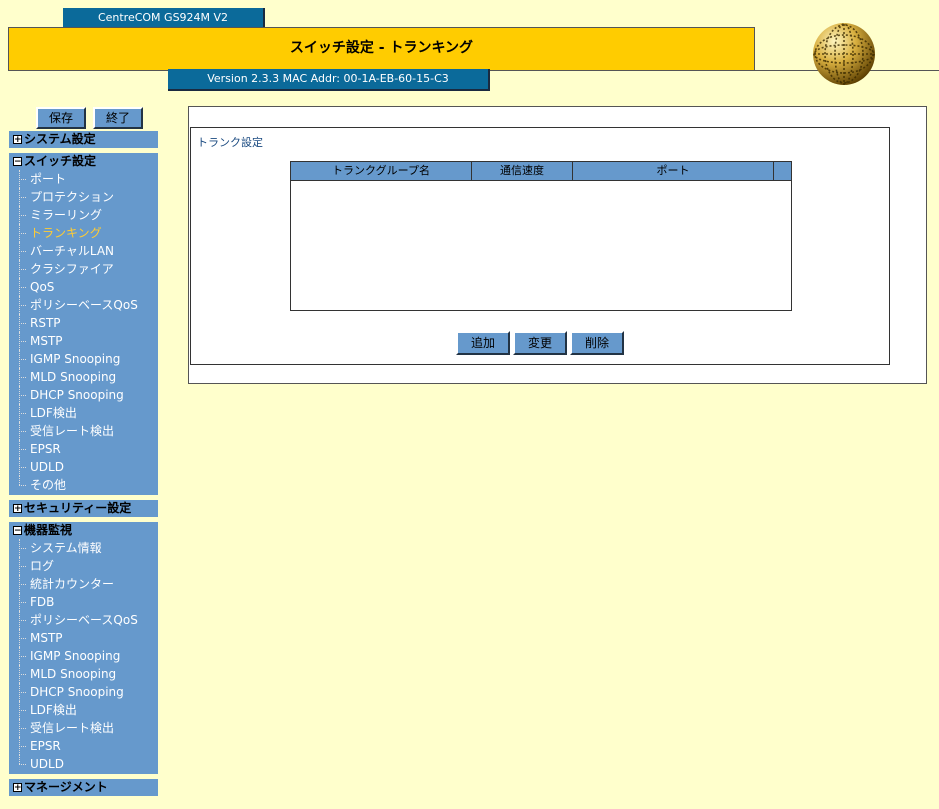 This screenshot has height=809, width=939. What do you see at coordinates (83, 764) in the screenshot?
I see `monitor-item: UDLD` at bounding box center [83, 764].